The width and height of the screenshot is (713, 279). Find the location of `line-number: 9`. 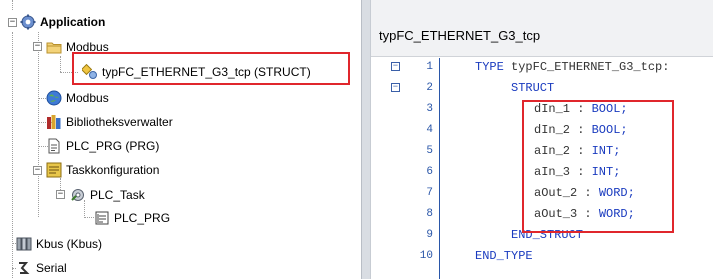

line-number: 9 is located at coordinates (429, 235).